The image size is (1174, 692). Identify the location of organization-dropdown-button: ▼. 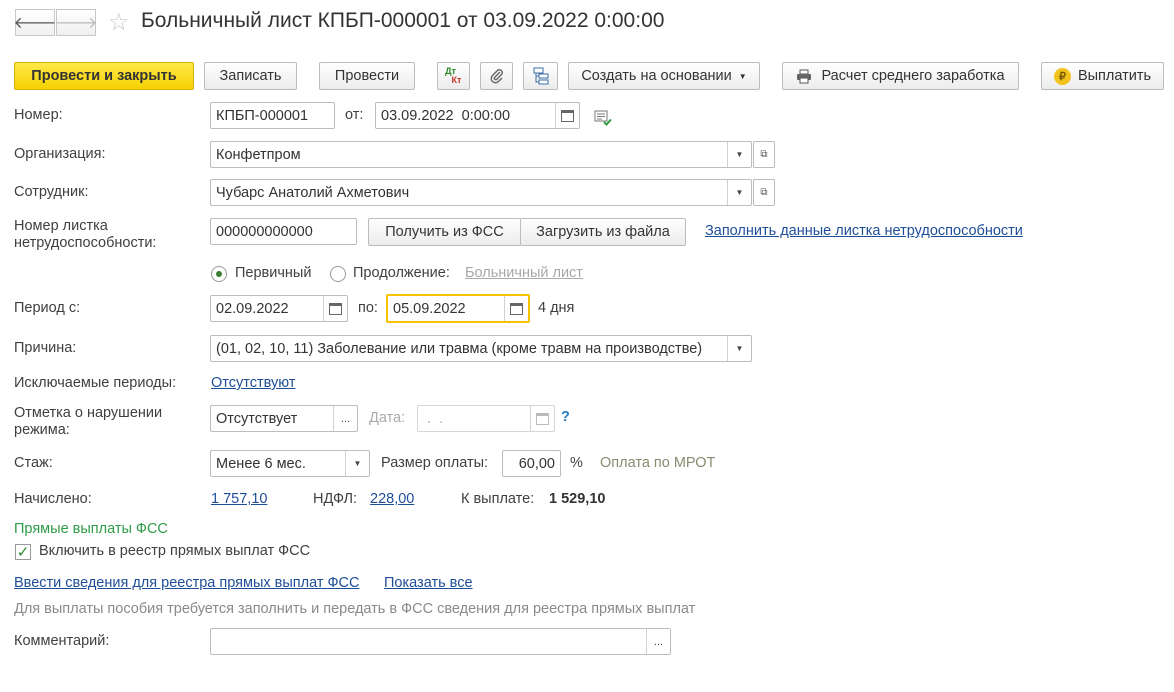
(739, 154).